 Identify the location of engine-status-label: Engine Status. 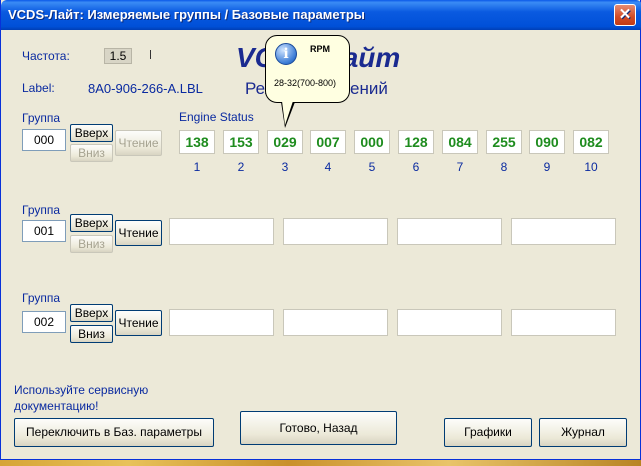
(216, 117).